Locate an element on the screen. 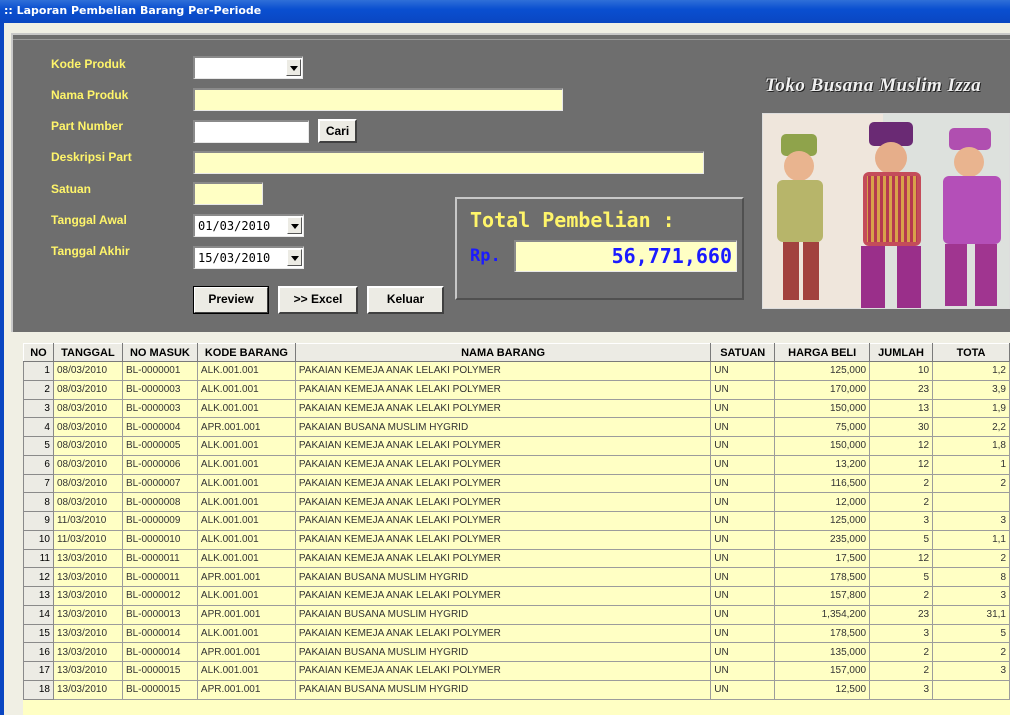  table-cell: BL-0000011 is located at coordinates (159, 558).